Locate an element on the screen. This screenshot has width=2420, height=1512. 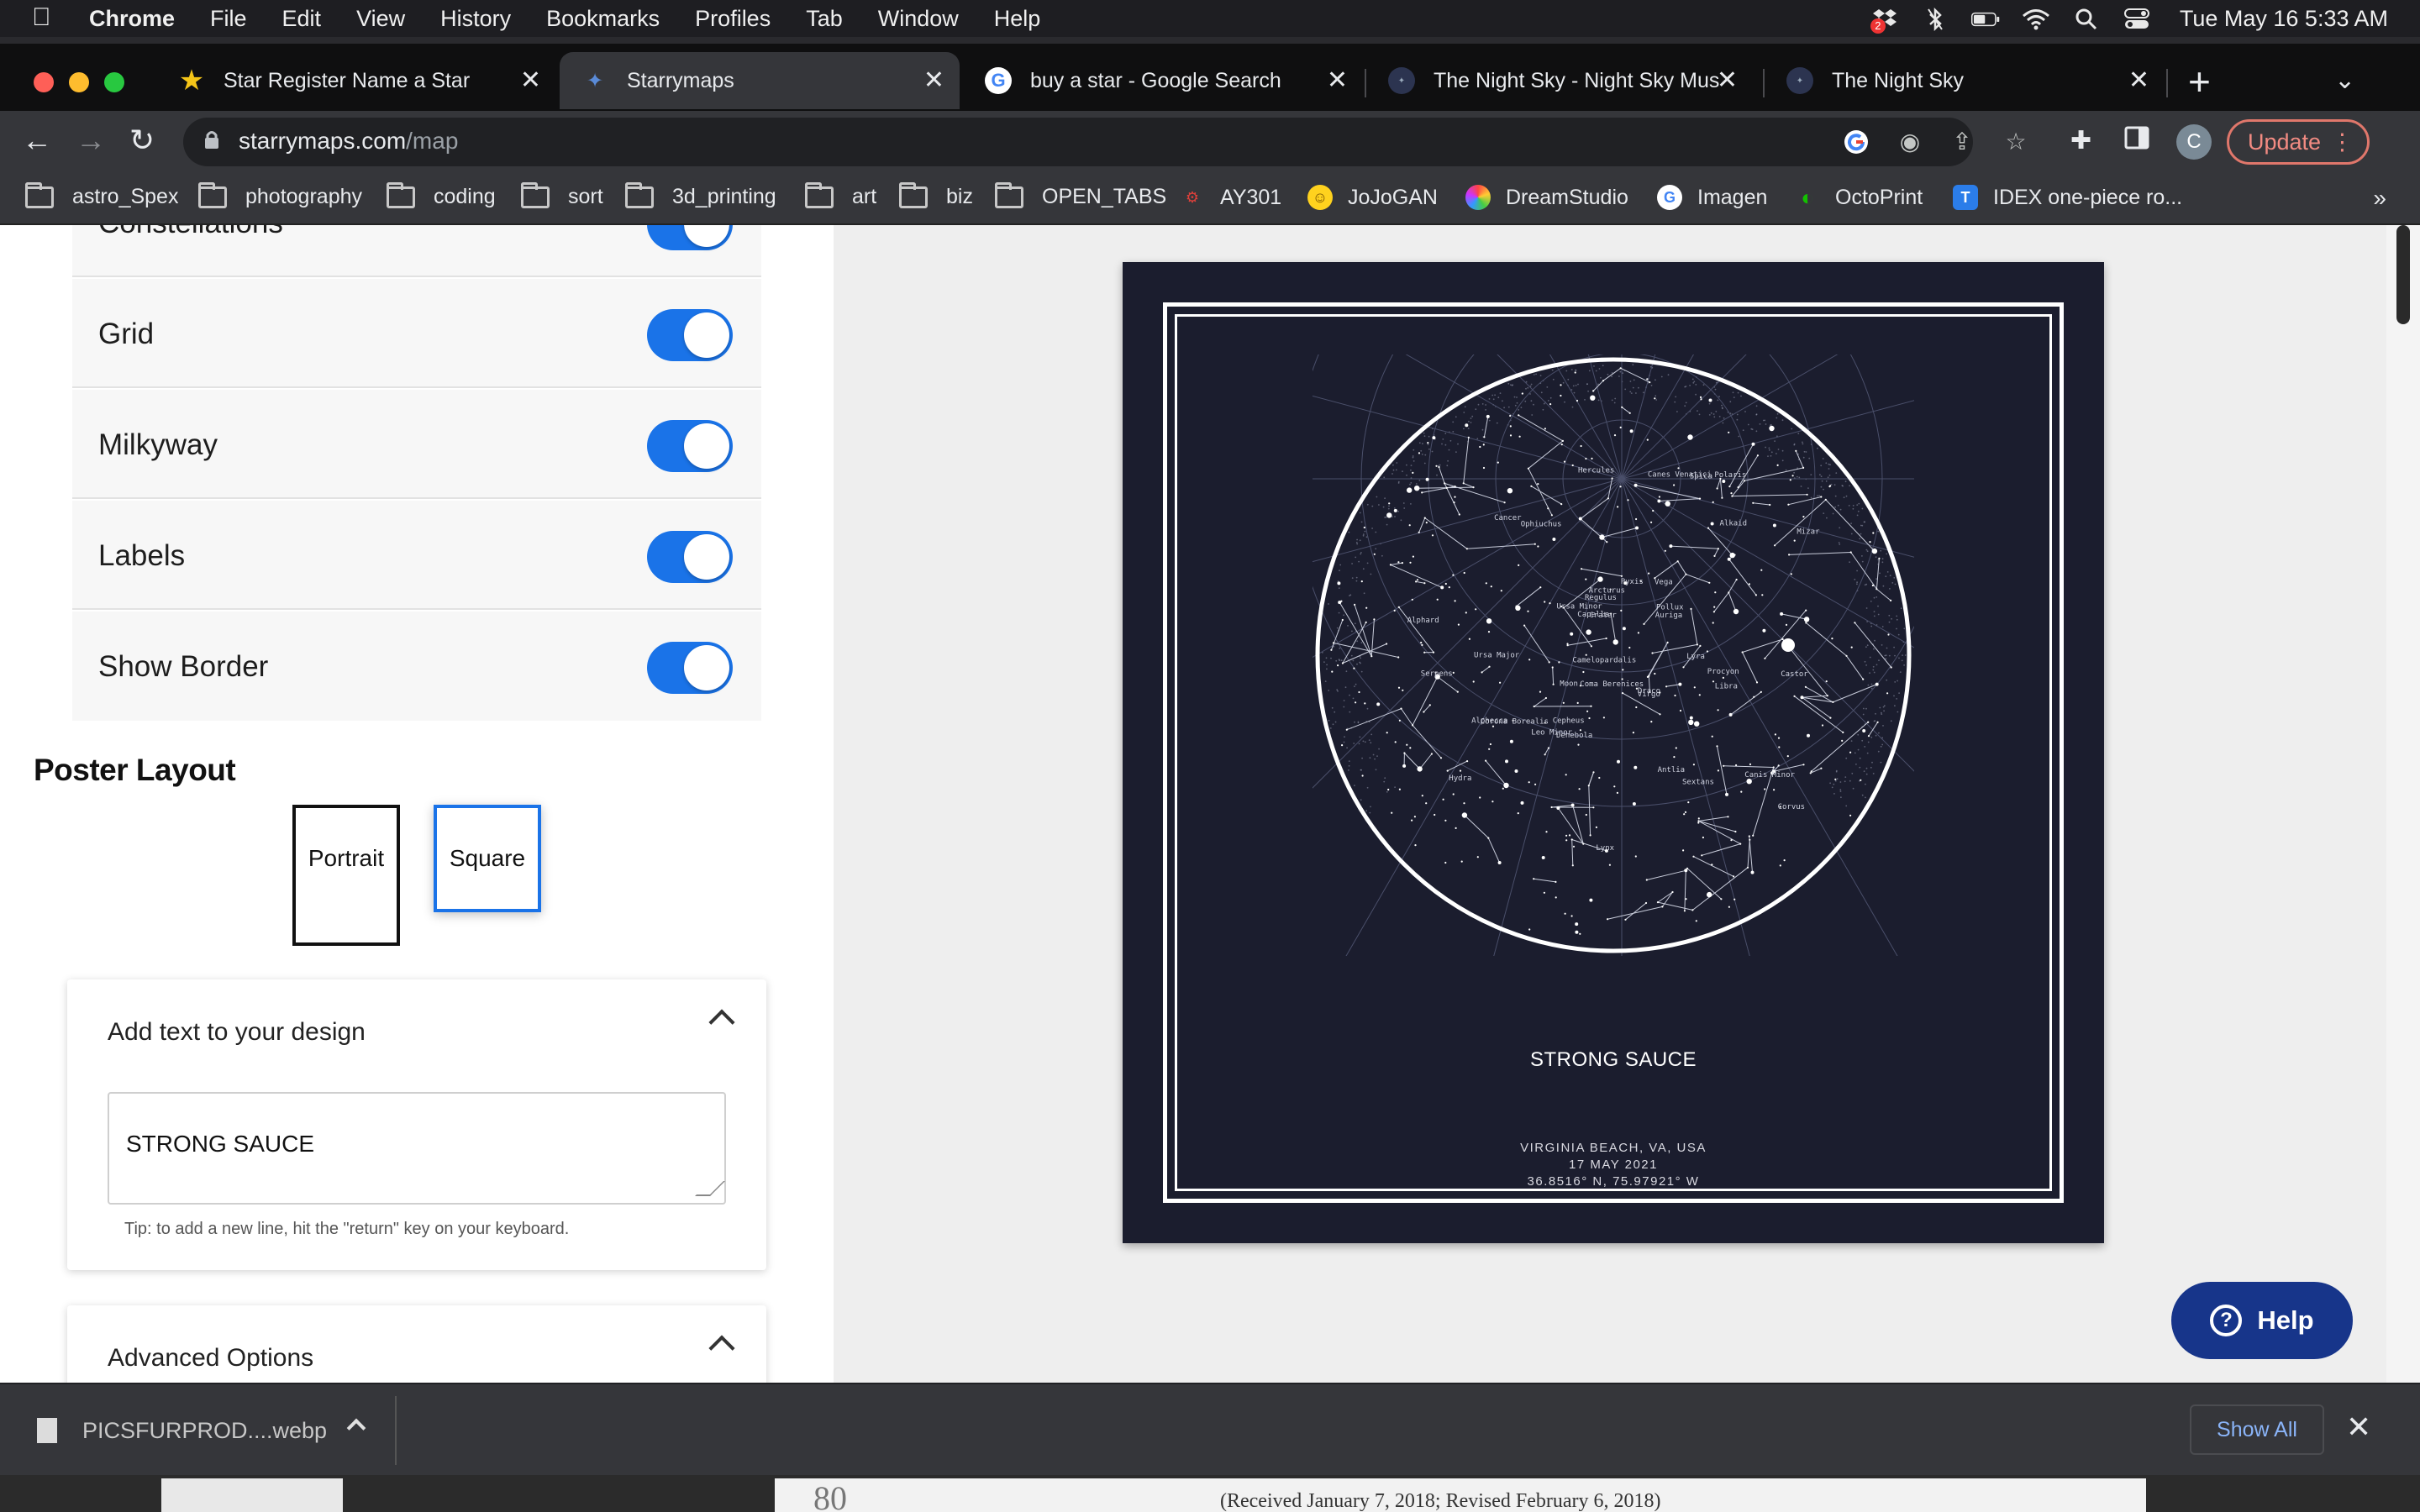
toggle-row-constellations: Constellations is located at coordinates (416, 251).